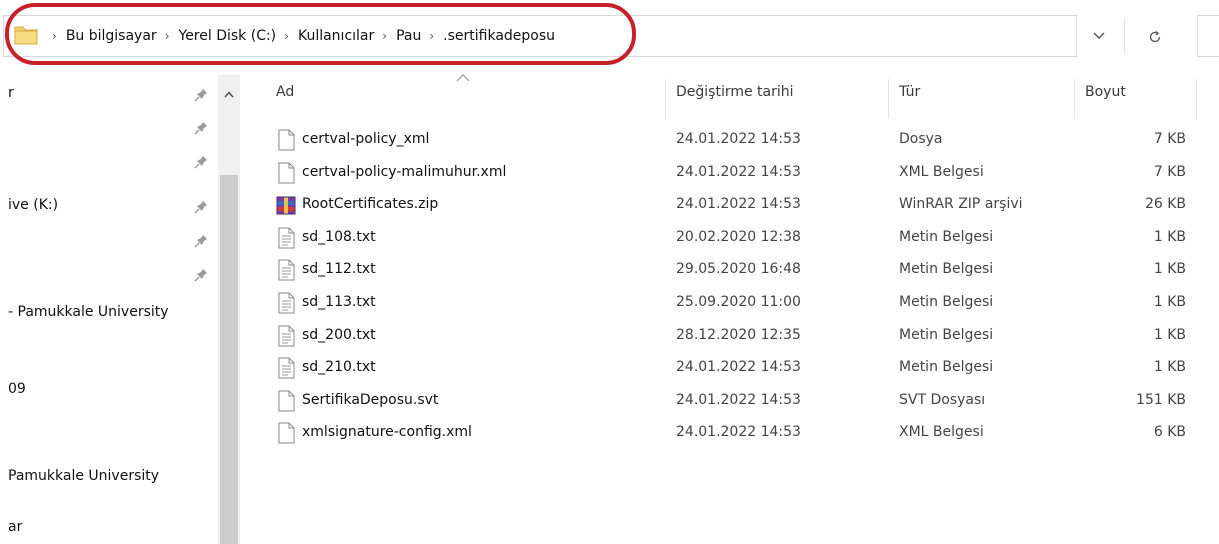 This screenshot has height=544, width=1219. What do you see at coordinates (33, 205) in the screenshot?
I see `nav-item-label: ive (K:)` at bounding box center [33, 205].